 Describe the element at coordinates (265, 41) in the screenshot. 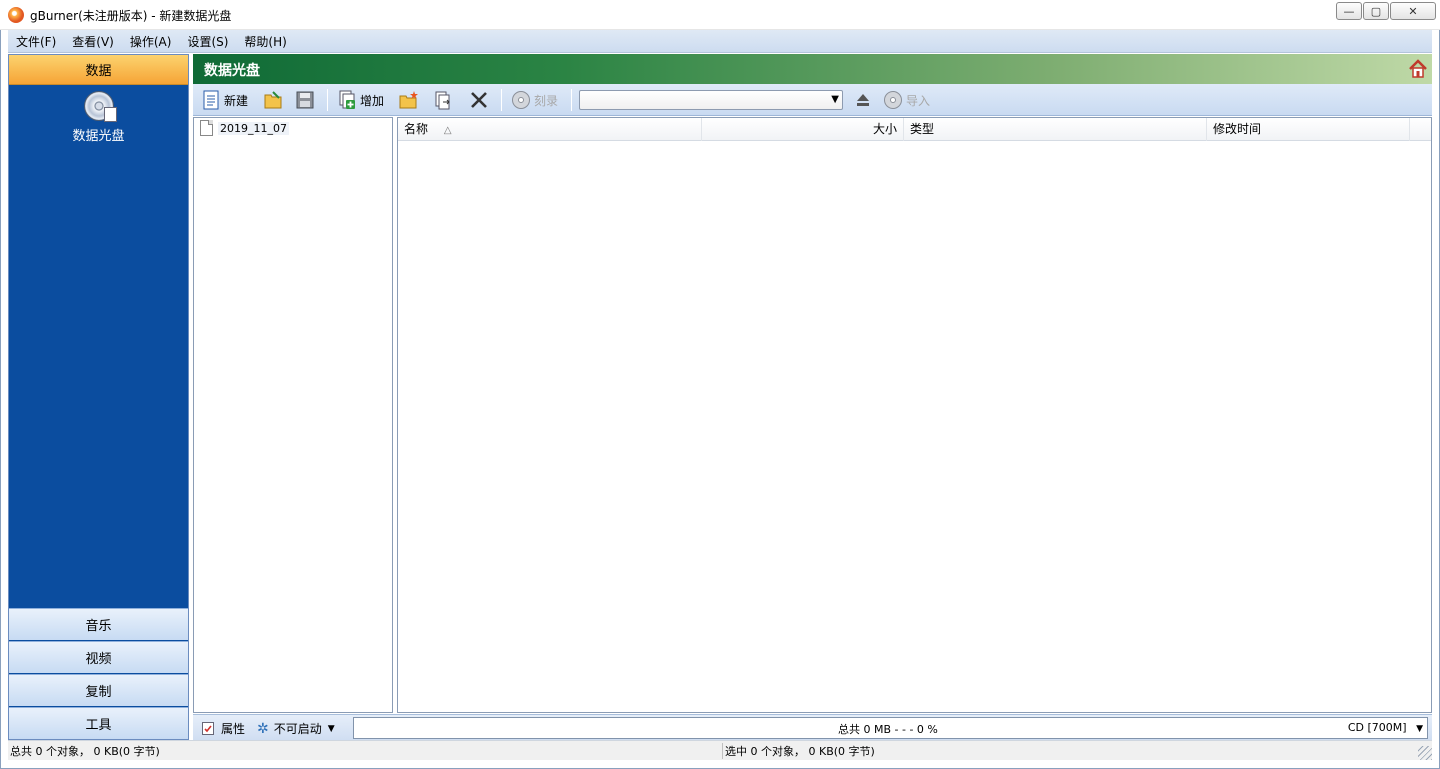

I see `menu-help: 帮助(H)` at that location.